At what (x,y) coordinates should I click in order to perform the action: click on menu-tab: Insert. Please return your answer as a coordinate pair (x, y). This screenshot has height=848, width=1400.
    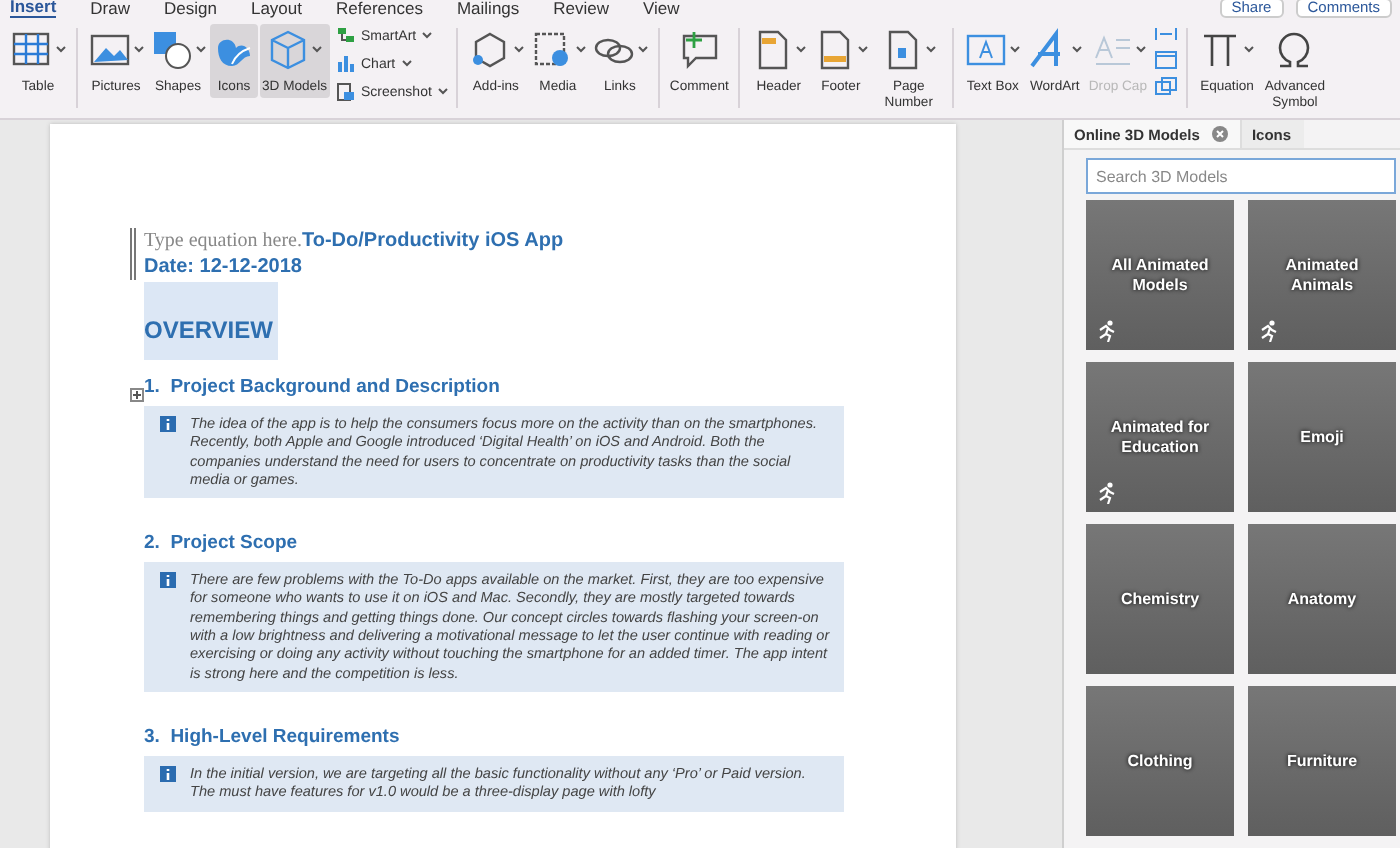
    Looking at the image, I should click on (33, 9).